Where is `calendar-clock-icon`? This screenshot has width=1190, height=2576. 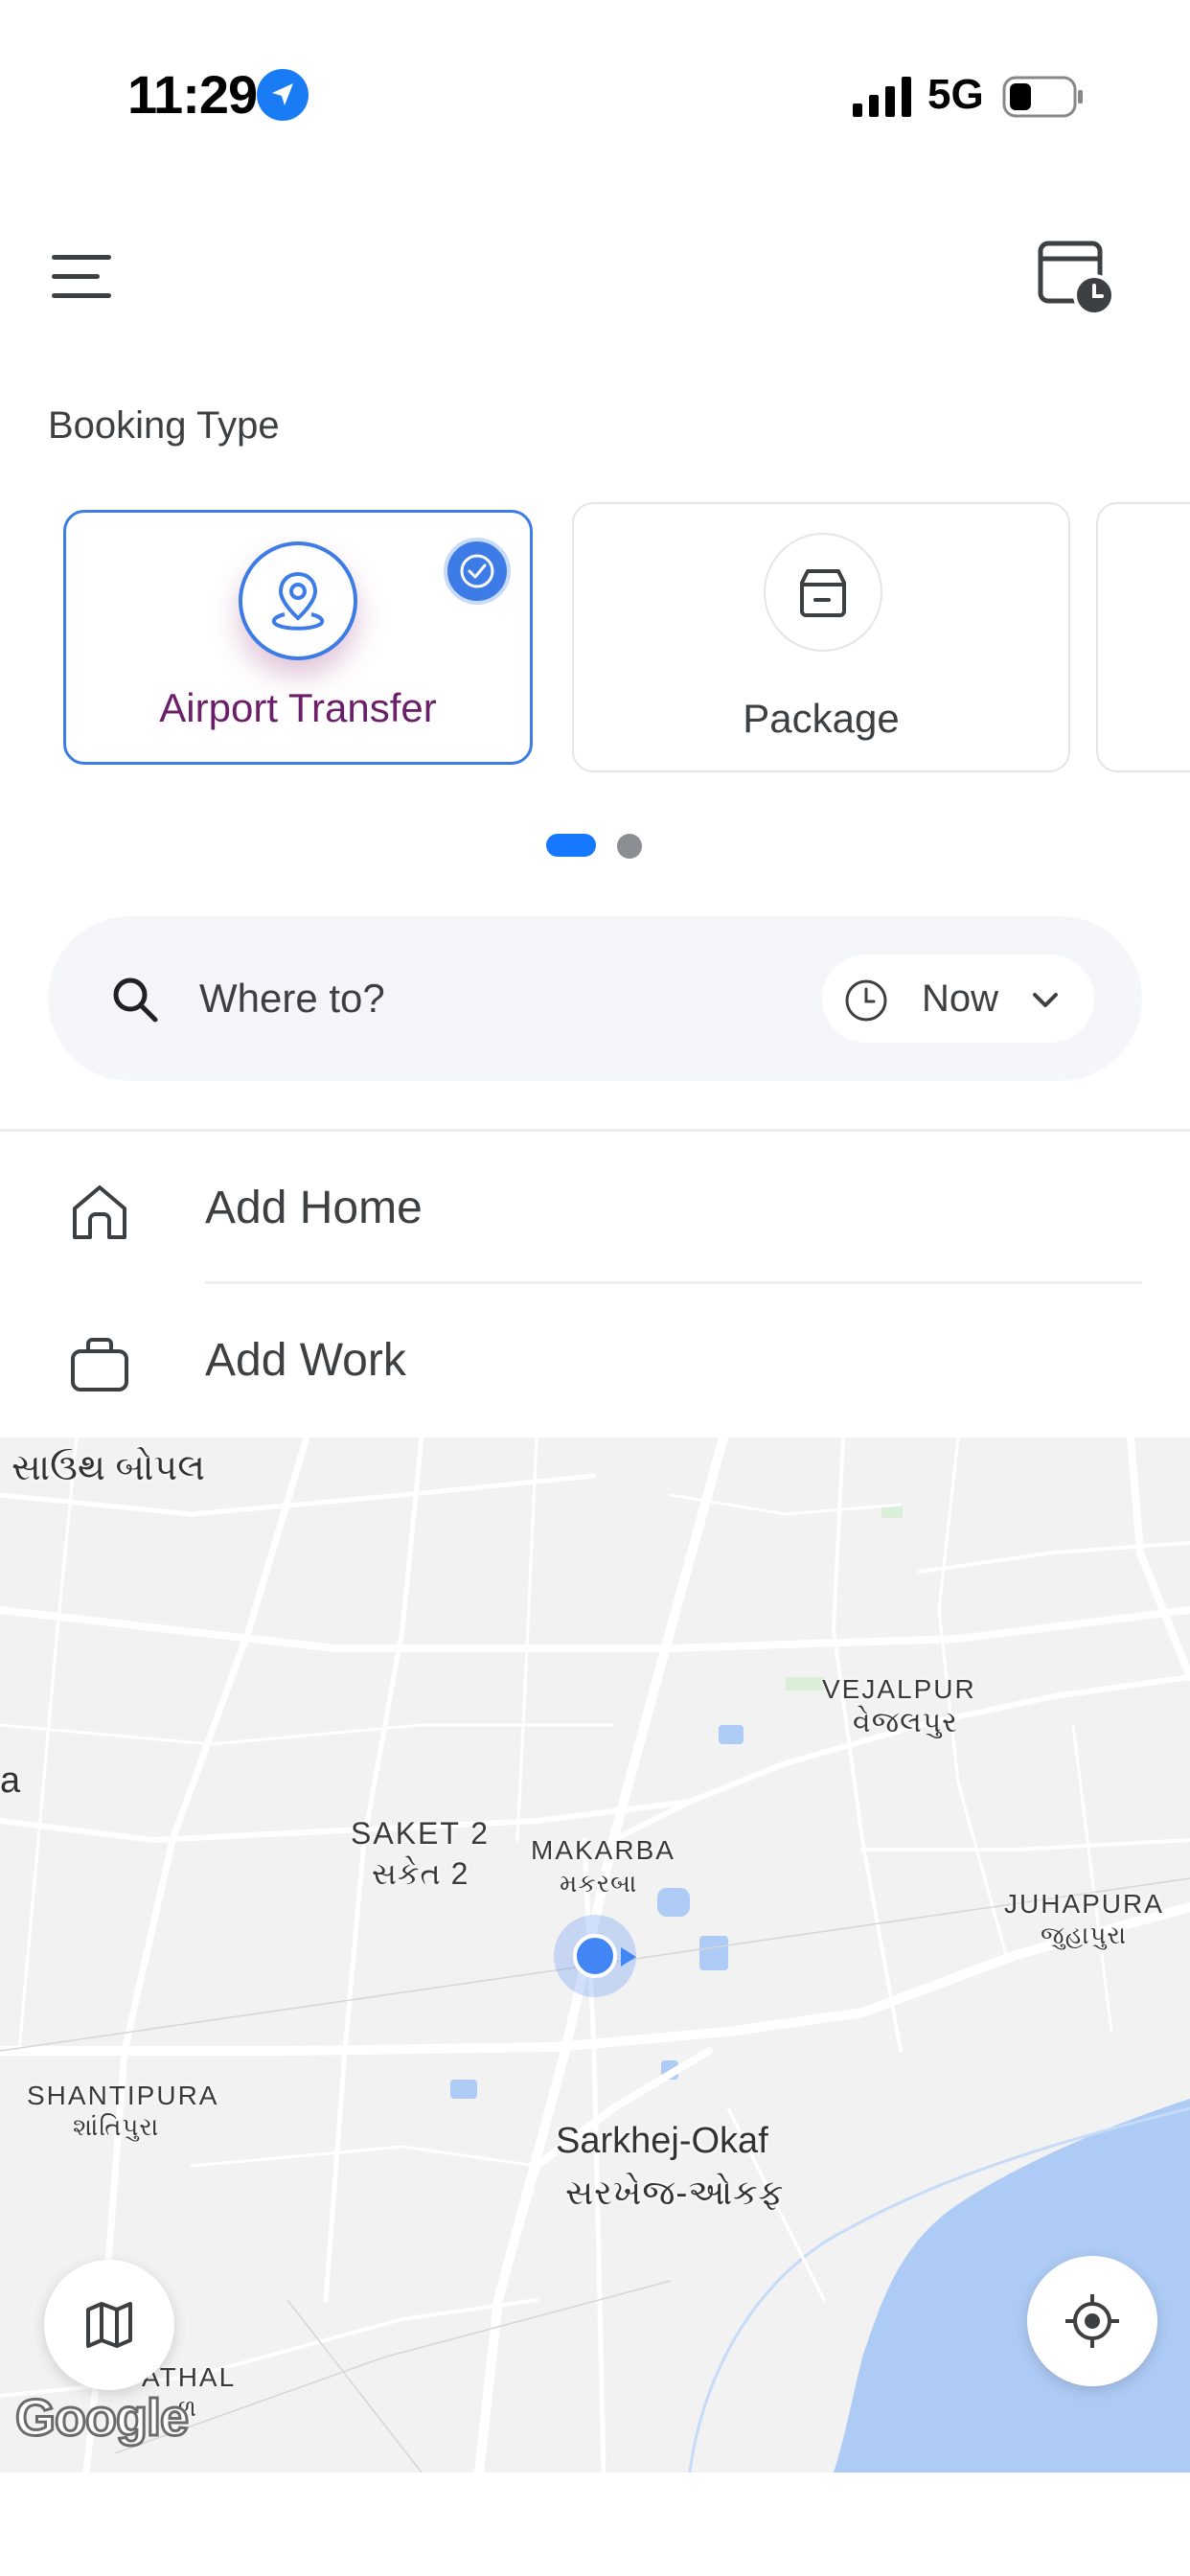
calendar-clock-icon is located at coordinates (1076, 277).